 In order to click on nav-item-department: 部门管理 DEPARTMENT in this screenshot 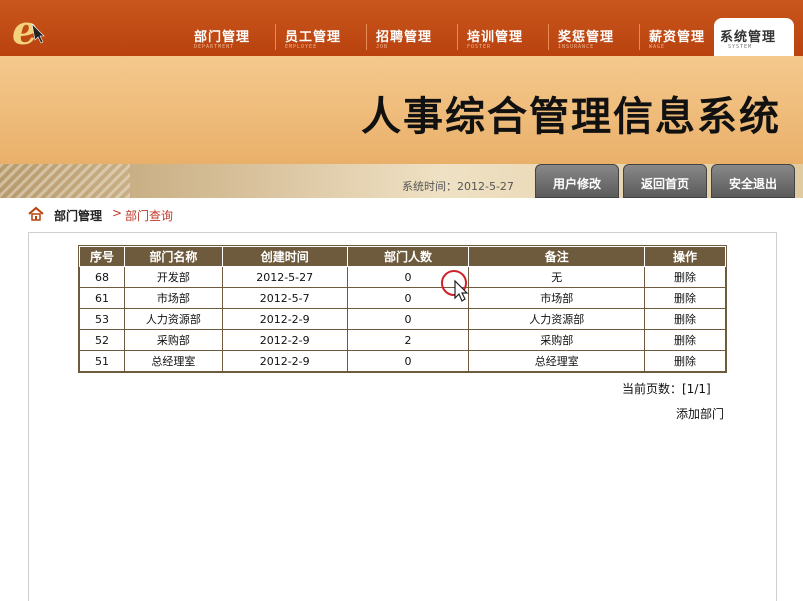, I will do `click(231, 37)`.